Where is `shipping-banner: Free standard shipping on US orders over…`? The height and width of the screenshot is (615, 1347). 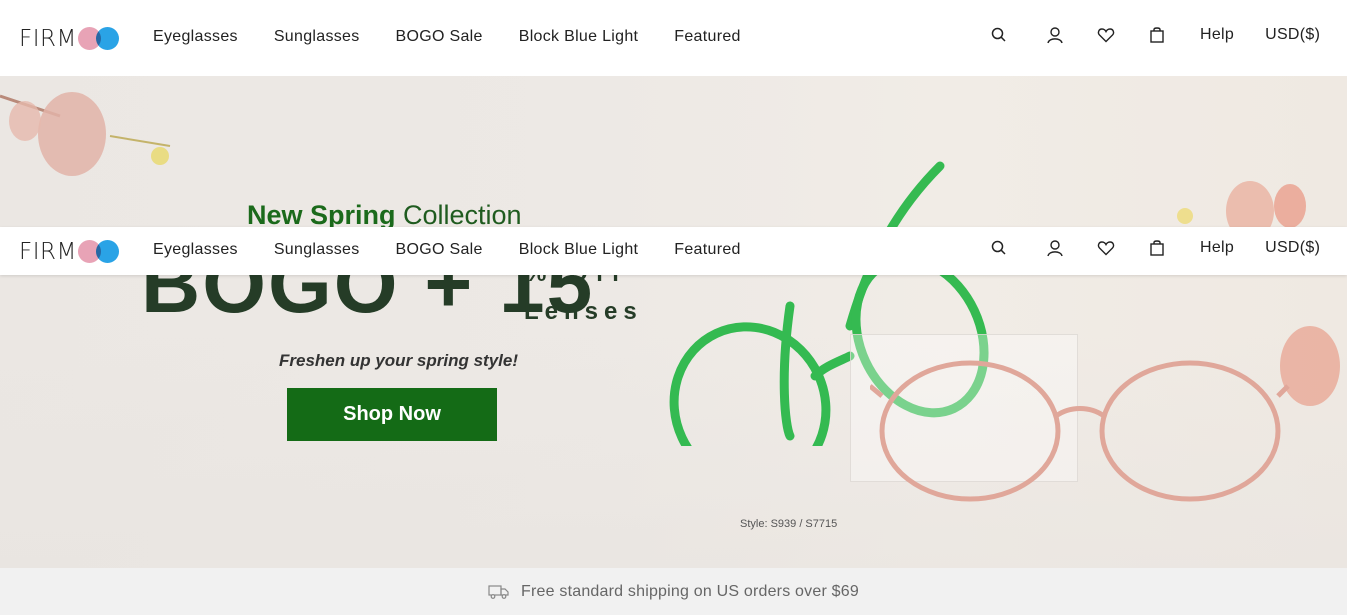
shipping-banner: Free standard shipping on US orders over… is located at coordinates (673, 591).